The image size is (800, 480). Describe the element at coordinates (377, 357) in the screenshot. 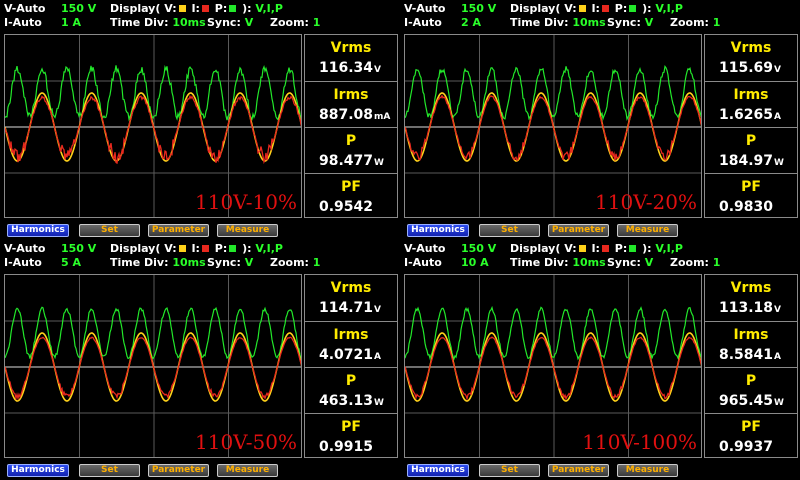

I see `irms-unit: A` at that location.